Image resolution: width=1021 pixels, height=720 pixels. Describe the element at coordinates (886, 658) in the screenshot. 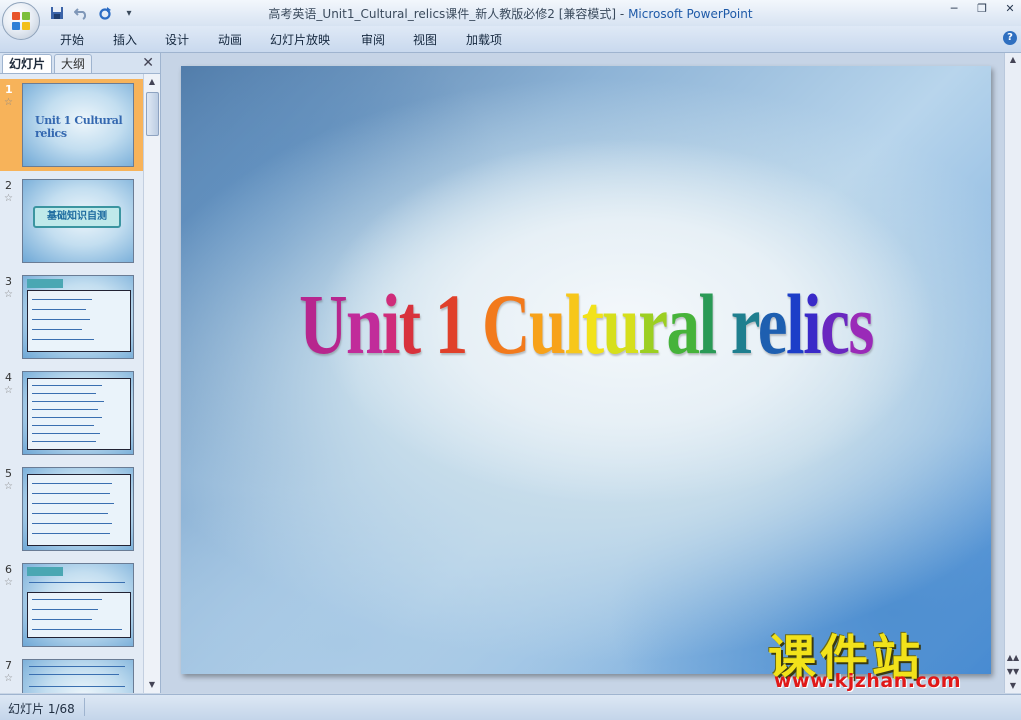

I see `site-watermark-logo: 课件站 www.kjzhan.com` at that location.